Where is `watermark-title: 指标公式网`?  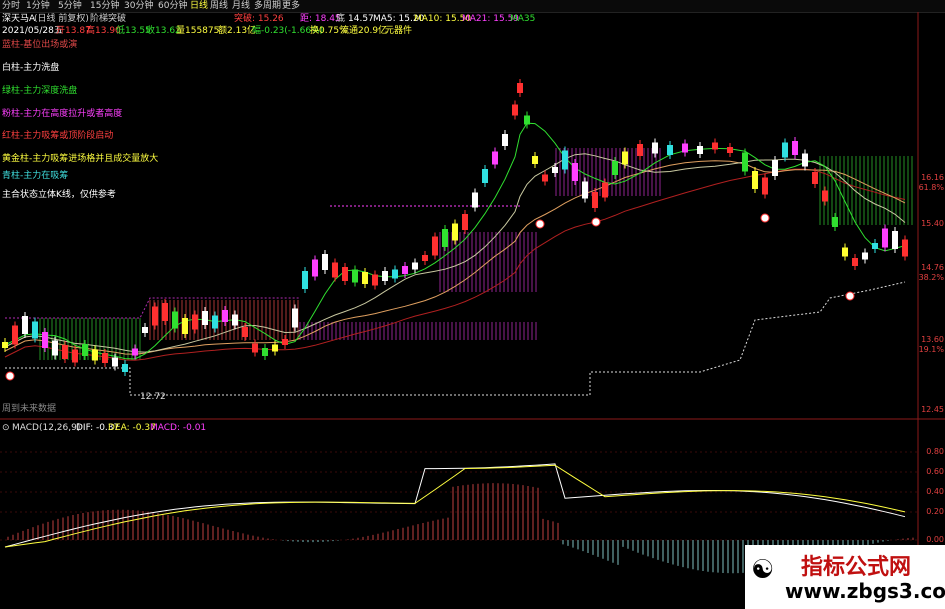 watermark-title: 指标公式网 is located at coordinates (856, 567).